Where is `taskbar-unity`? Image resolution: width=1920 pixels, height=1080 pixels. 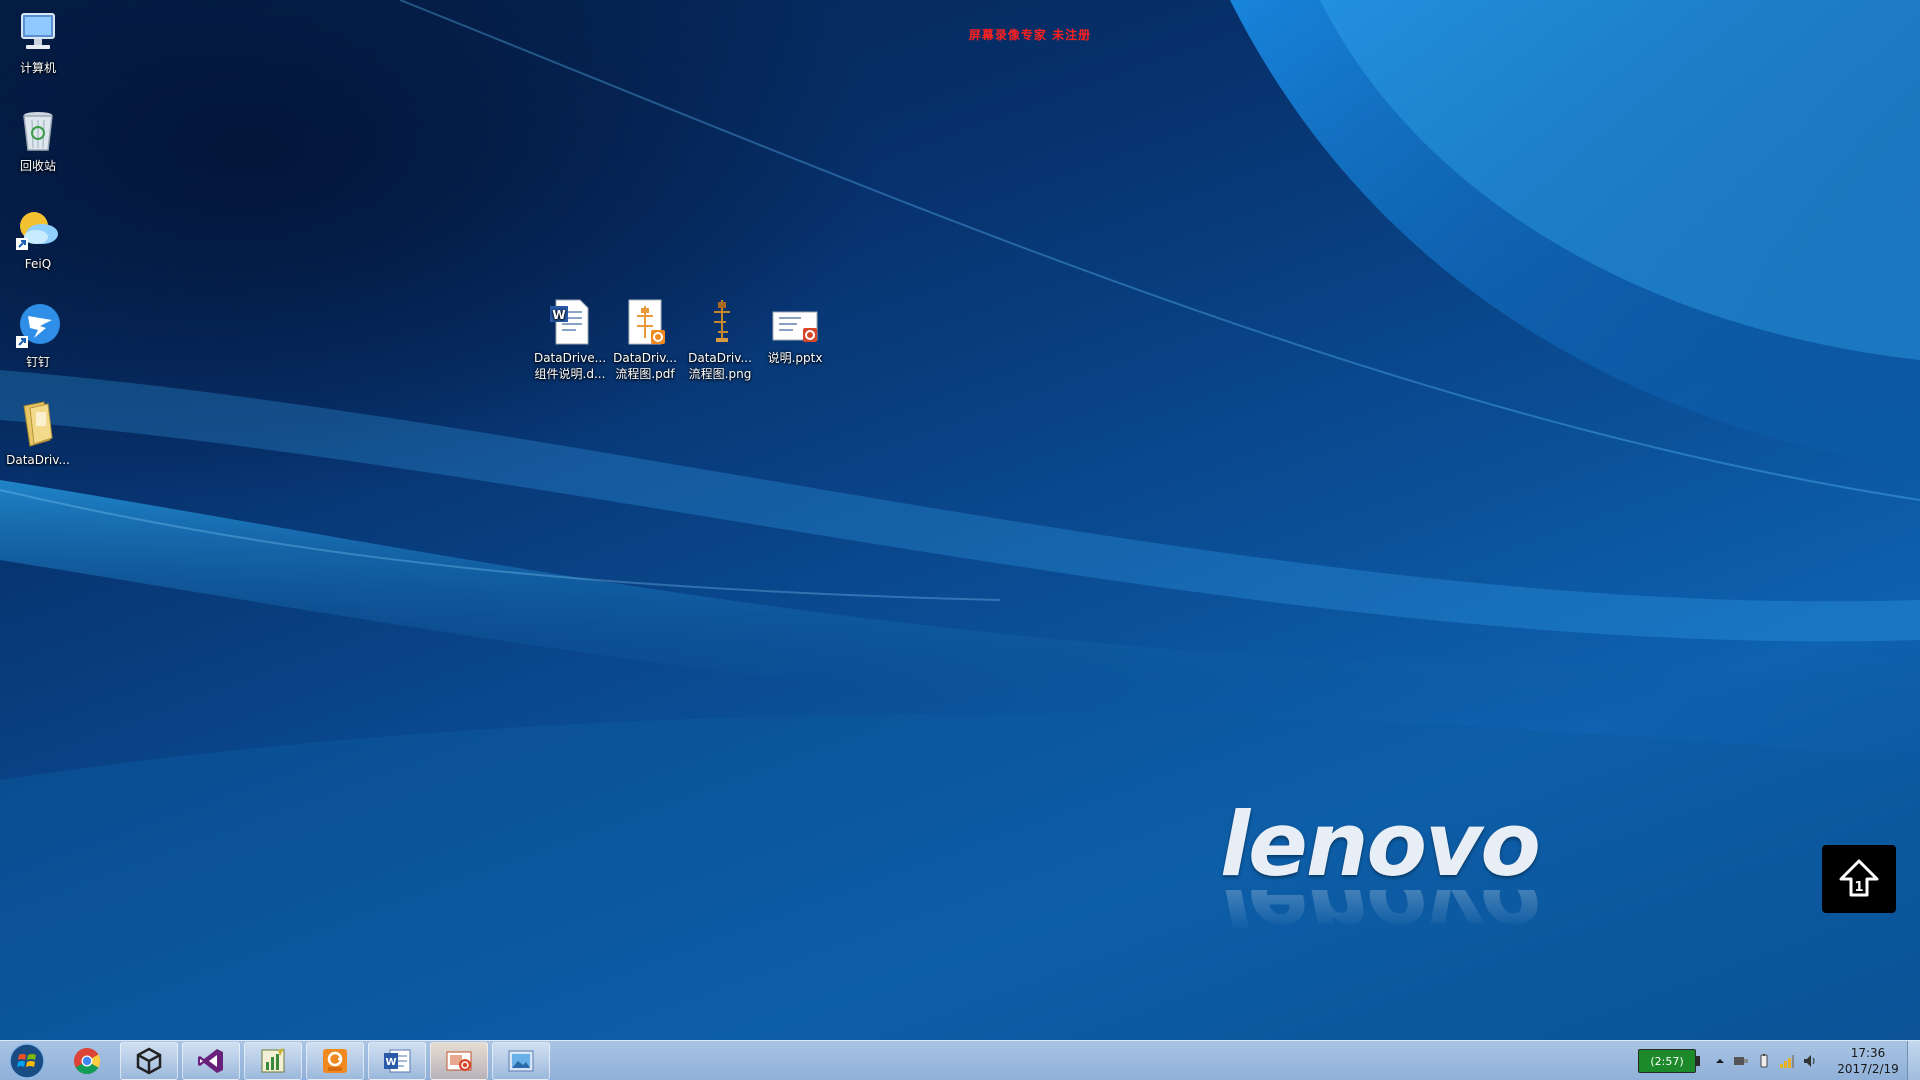
taskbar-unity is located at coordinates (149, 1061).